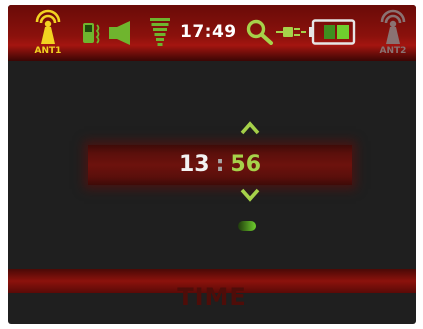 This screenshot has width=423, height=329. I want to click on time-value: 13:56, so click(220, 165).